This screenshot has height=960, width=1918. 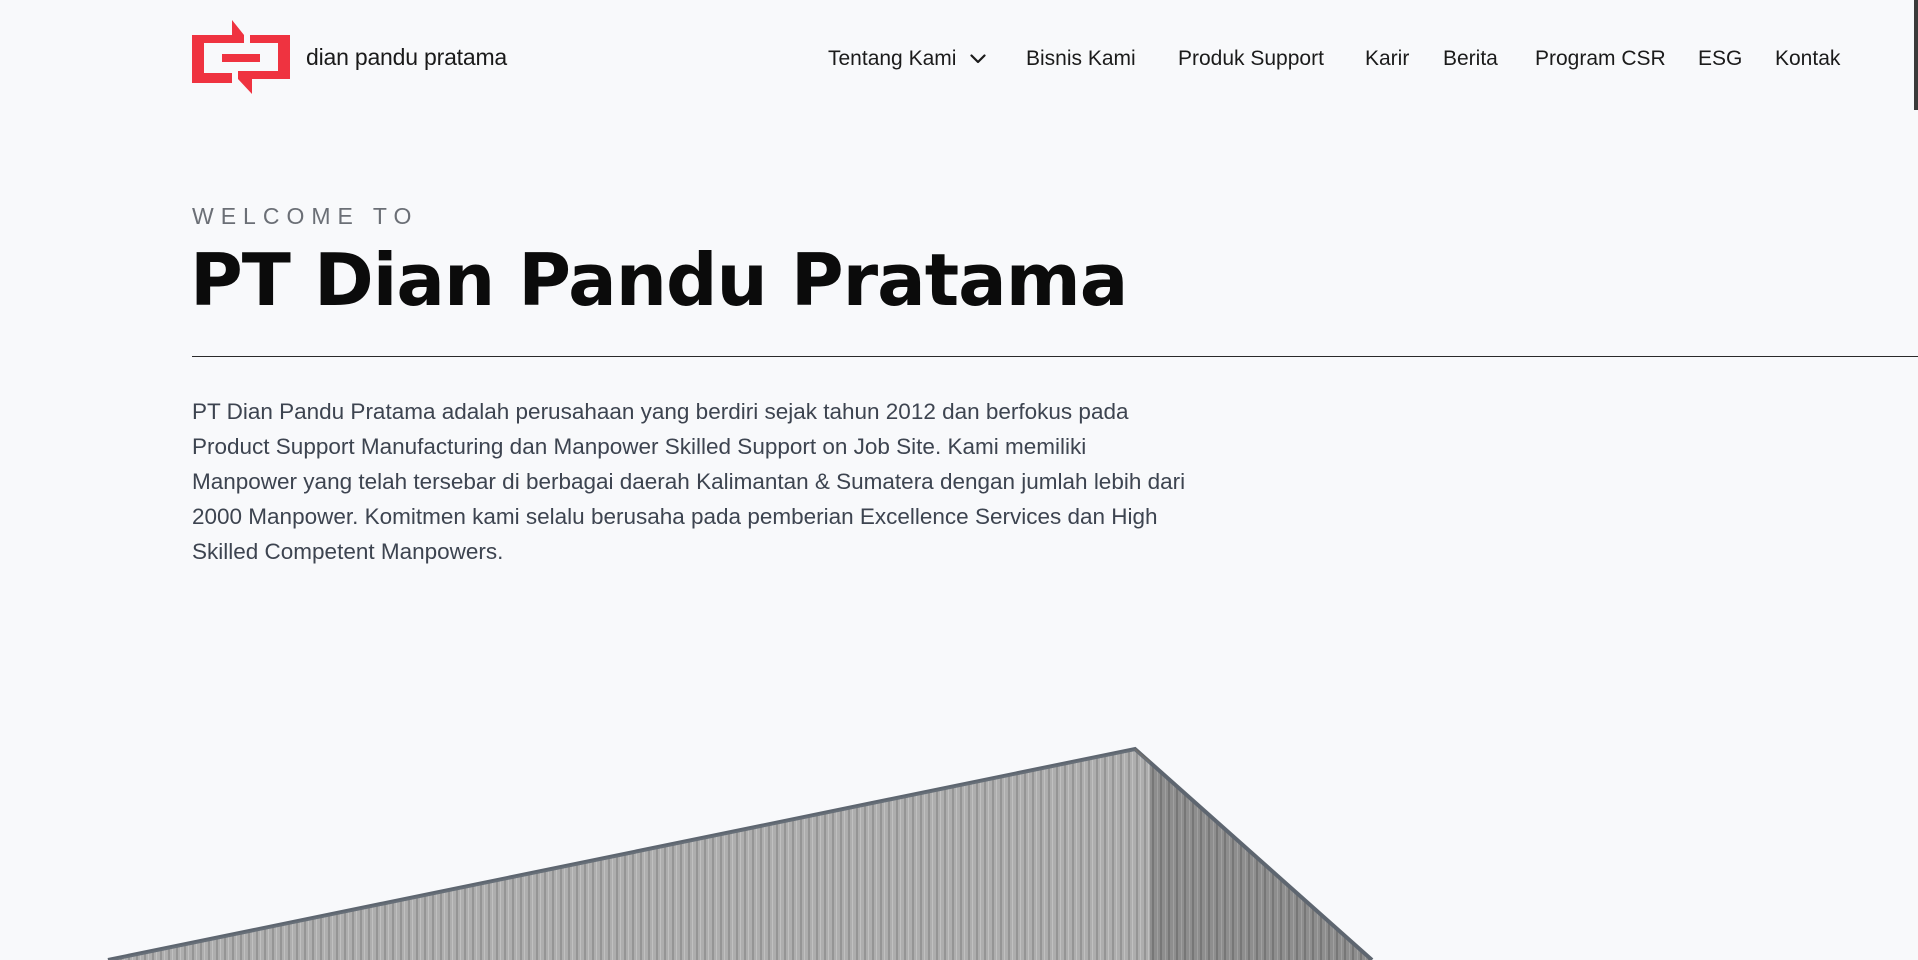 I want to click on hero-divider, so click(x=1055, y=356).